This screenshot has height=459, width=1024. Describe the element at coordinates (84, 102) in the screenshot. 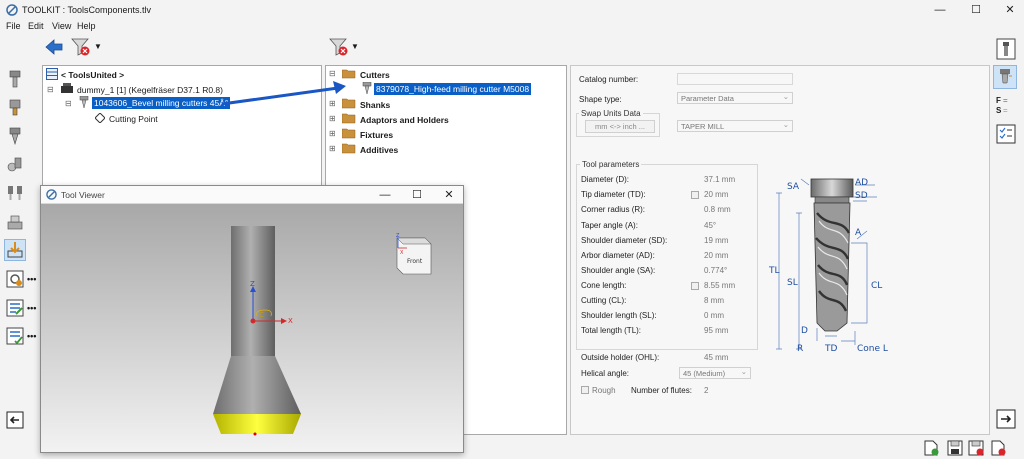

I see `cutter-icon` at that location.